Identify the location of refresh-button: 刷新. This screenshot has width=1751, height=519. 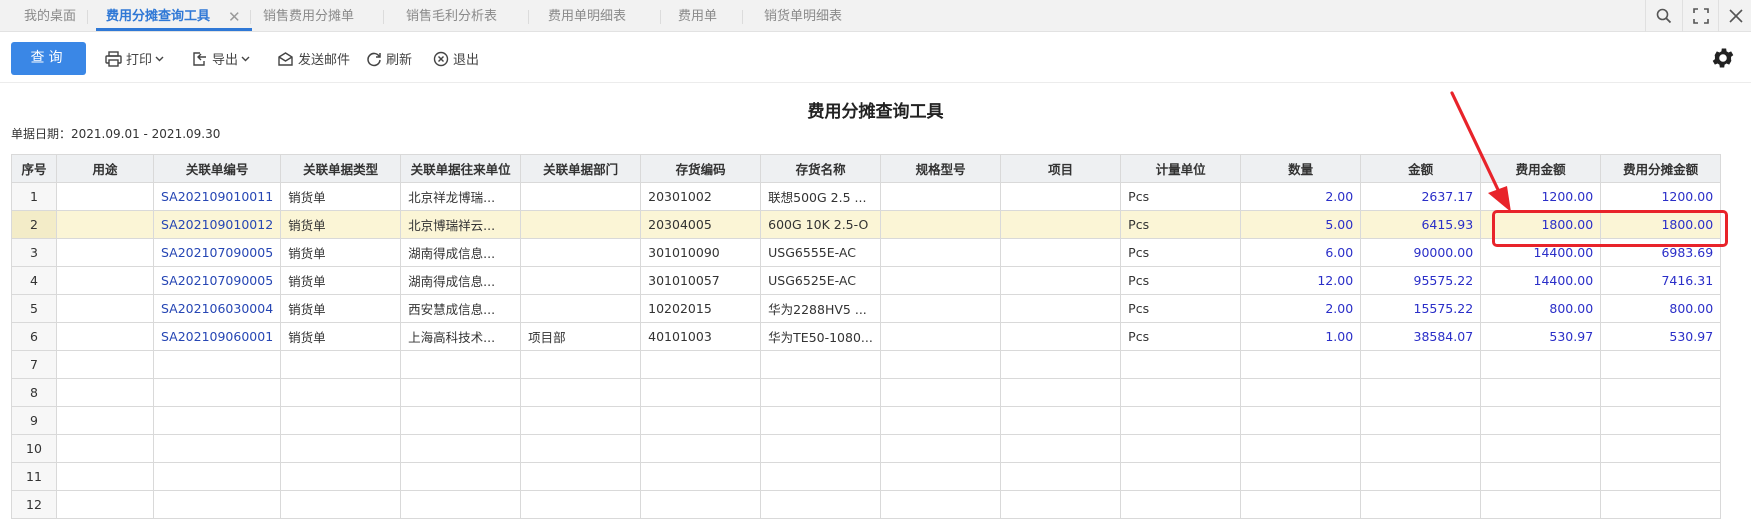
(389, 58).